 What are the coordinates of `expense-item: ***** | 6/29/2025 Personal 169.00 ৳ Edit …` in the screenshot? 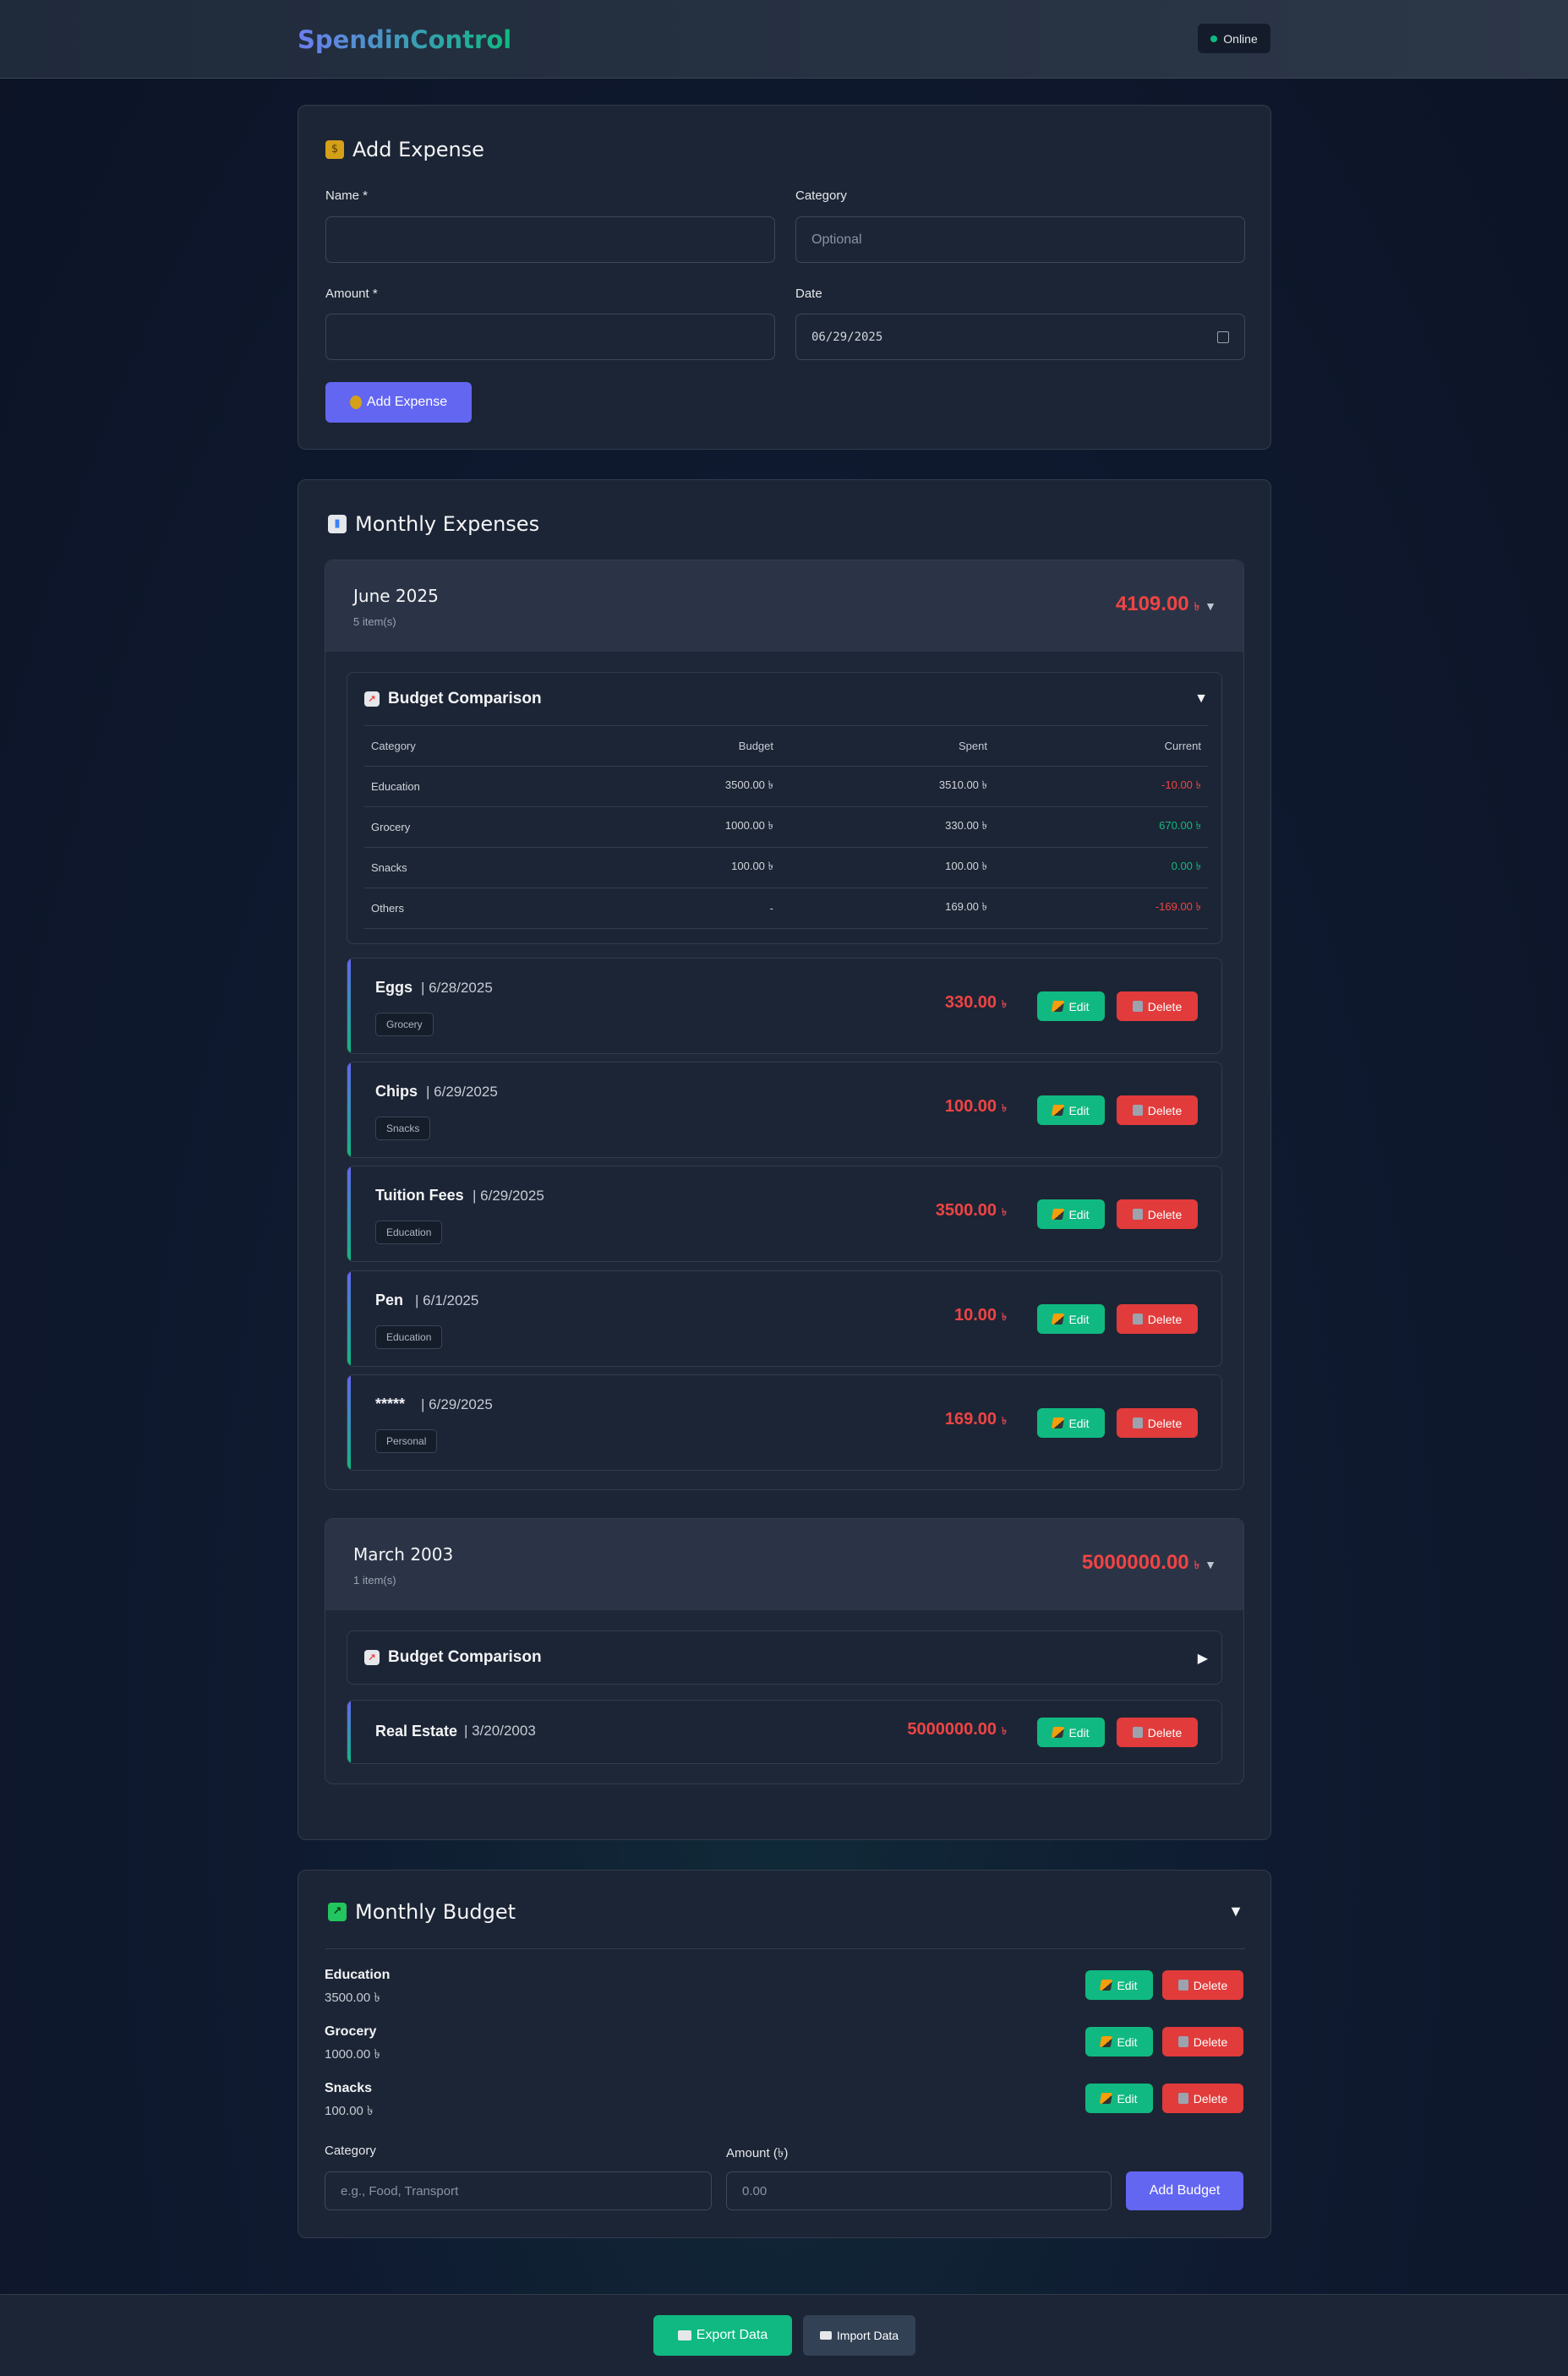 It's located at (784, 1423).